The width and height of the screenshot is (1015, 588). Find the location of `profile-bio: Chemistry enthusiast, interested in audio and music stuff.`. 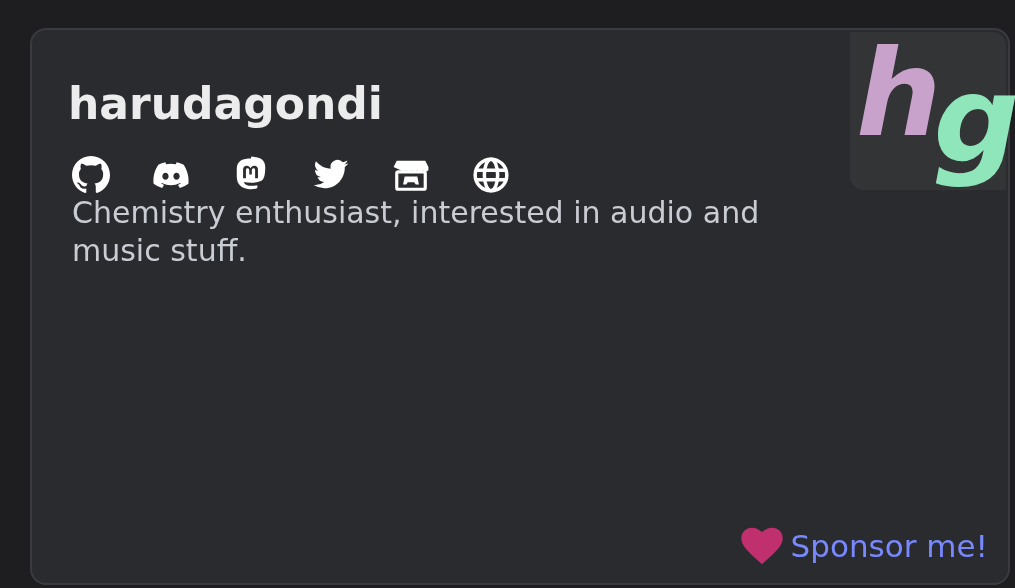

profile-bio: Chemistry enthusiast, interested in audio and music stuff. is located at coordinates (416, 232).